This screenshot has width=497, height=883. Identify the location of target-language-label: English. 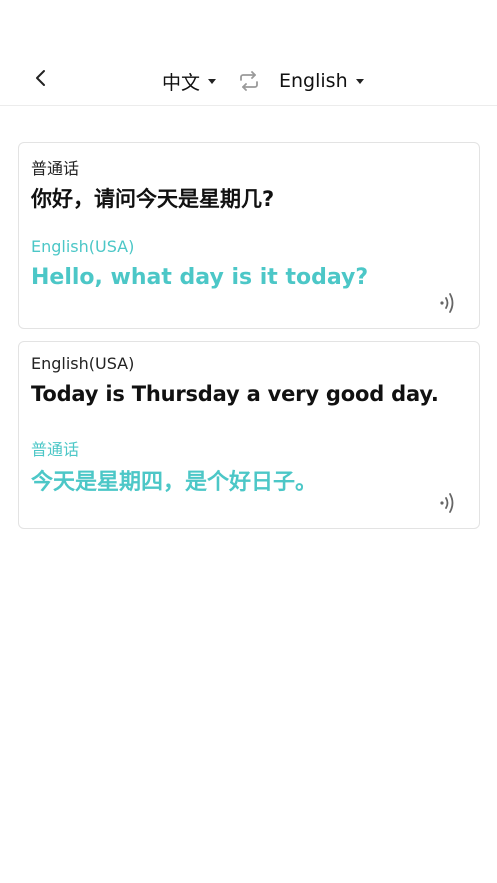
(313, 81).